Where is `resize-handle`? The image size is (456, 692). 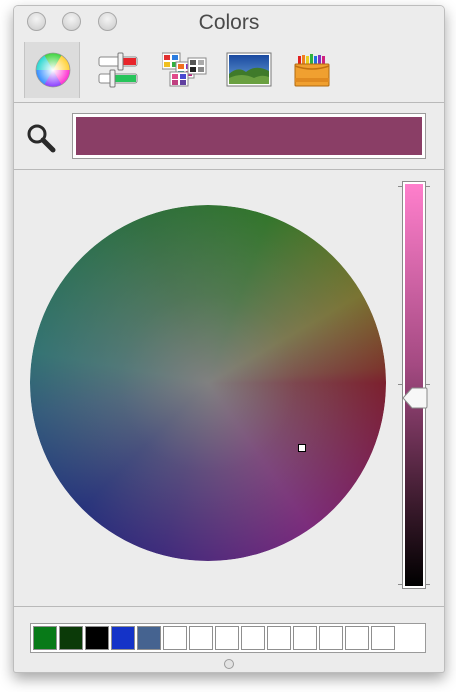 resize-handle is located at coordinates (229, 664).